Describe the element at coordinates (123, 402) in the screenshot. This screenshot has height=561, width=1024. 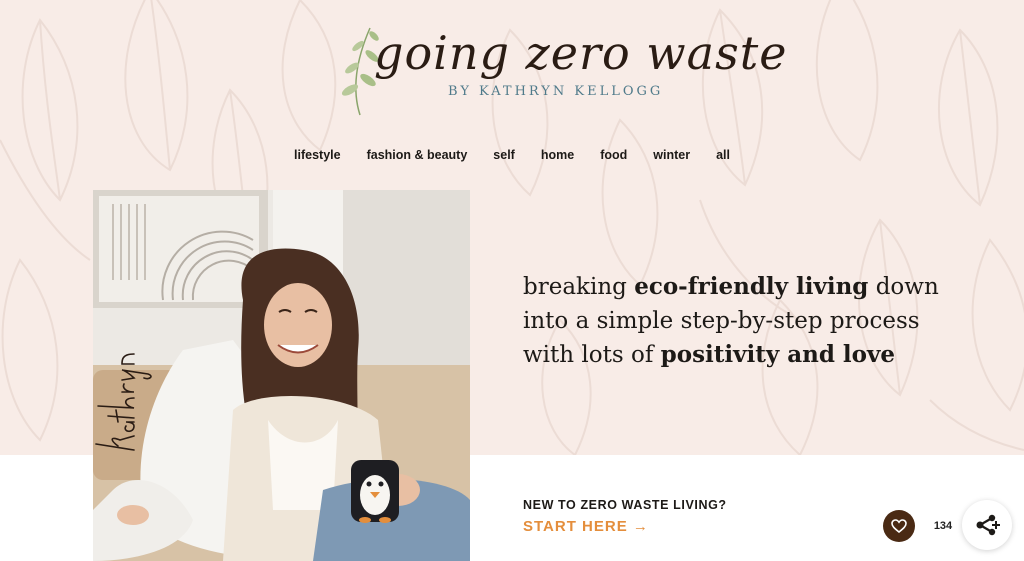
I see `kathryn-signature` at that location.